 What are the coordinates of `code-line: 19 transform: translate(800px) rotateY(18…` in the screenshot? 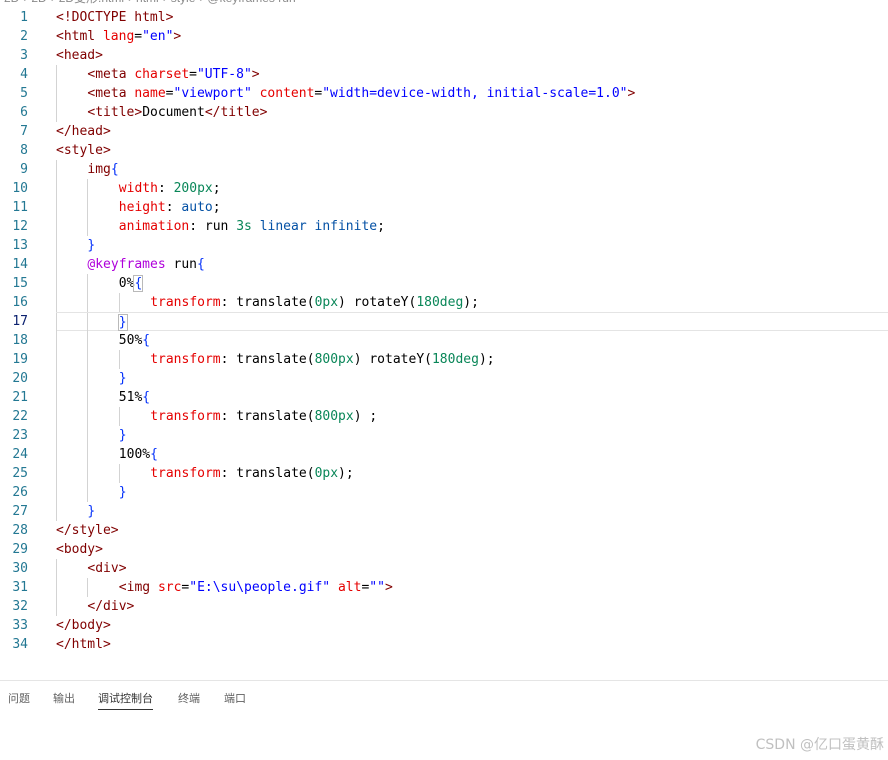 It's located at (444, 359).